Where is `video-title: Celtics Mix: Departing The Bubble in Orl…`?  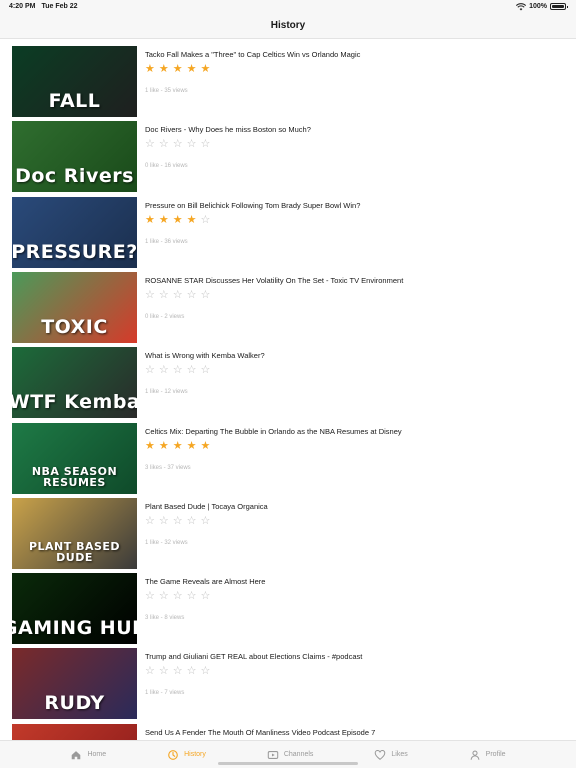 video-title: Celtics Mix: Departing The Bubble in Orl… is located at coordinates (355, 431).